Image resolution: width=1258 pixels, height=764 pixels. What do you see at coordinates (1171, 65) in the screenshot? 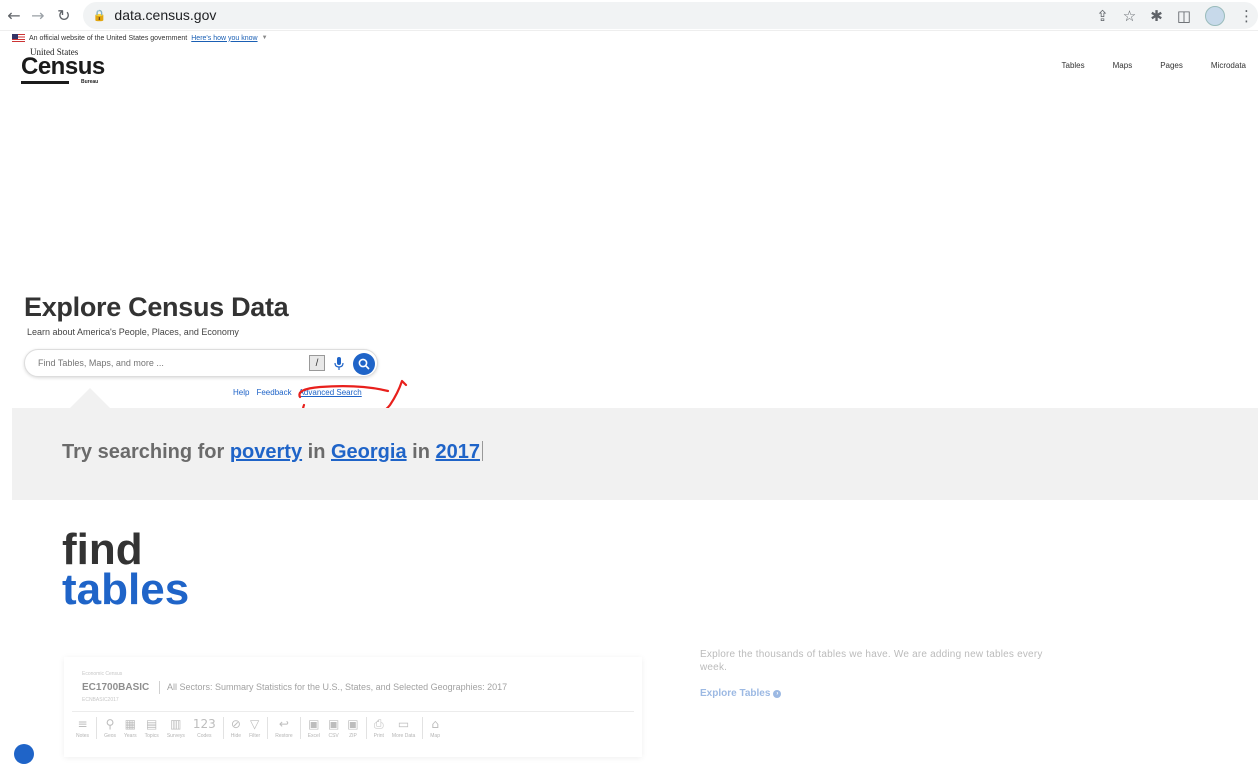
I see `nav-pages: Pages` at bounding box center [1171, 65].